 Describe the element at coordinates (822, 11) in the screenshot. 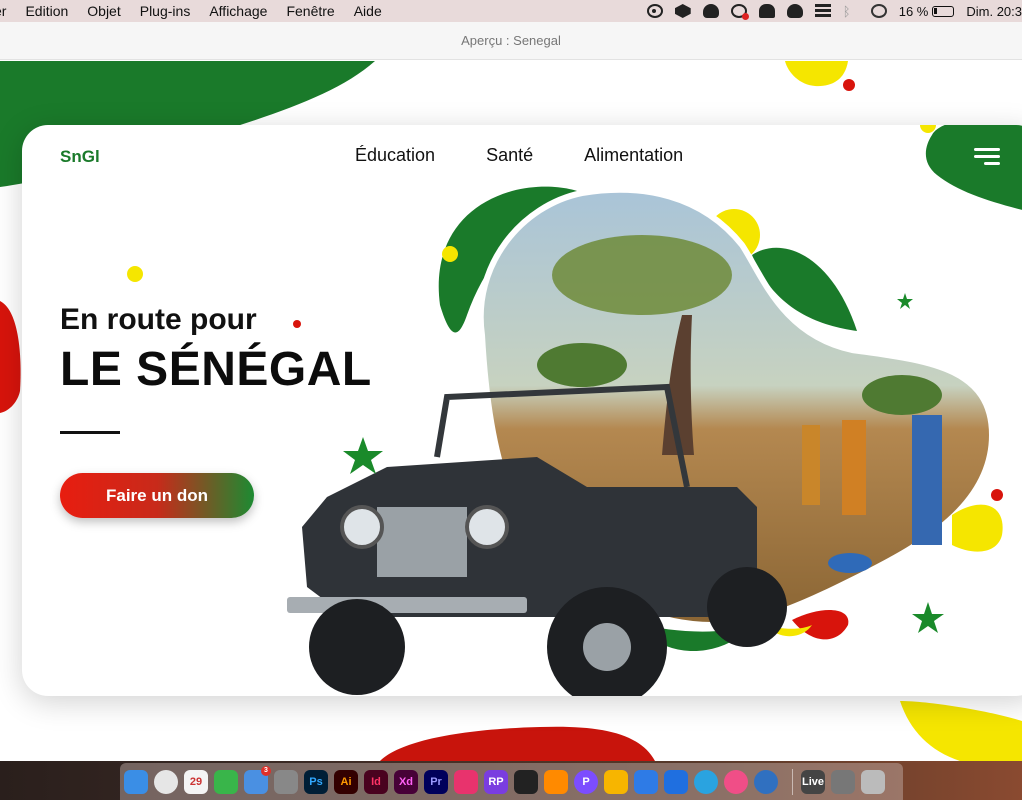

I see `stack-icon` at that location.